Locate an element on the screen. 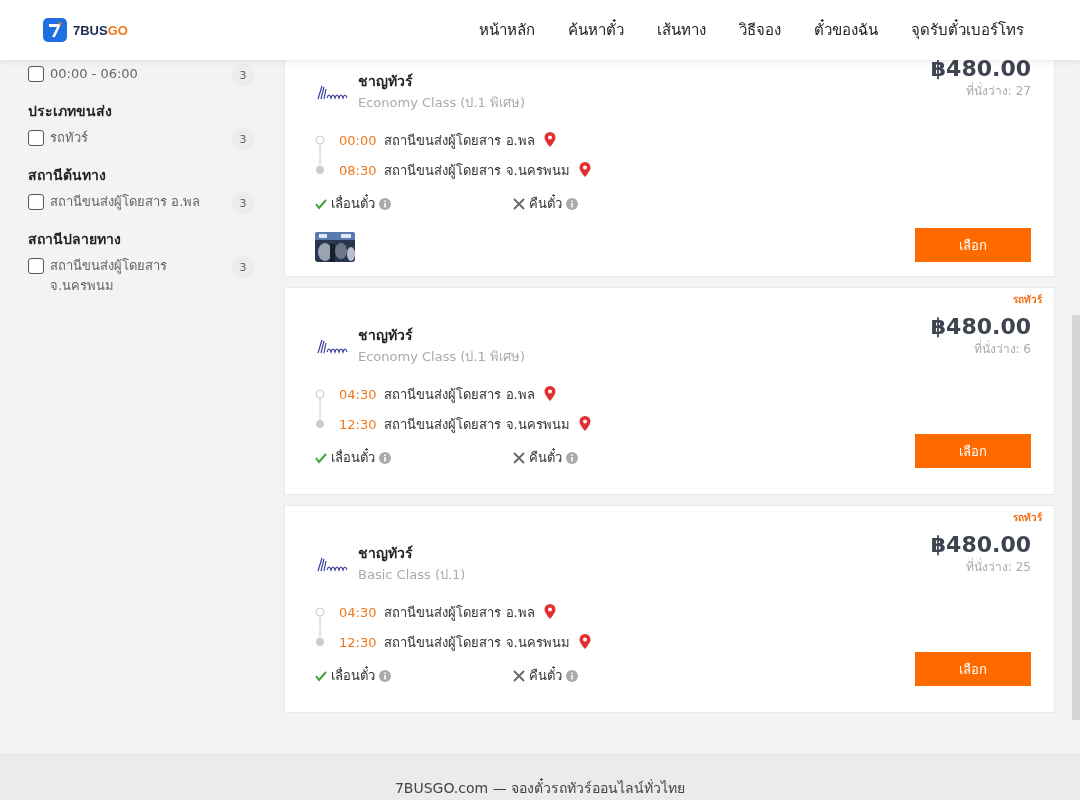  filter-heading: สถานีต้นทาง is located at coordinates (67, 175).